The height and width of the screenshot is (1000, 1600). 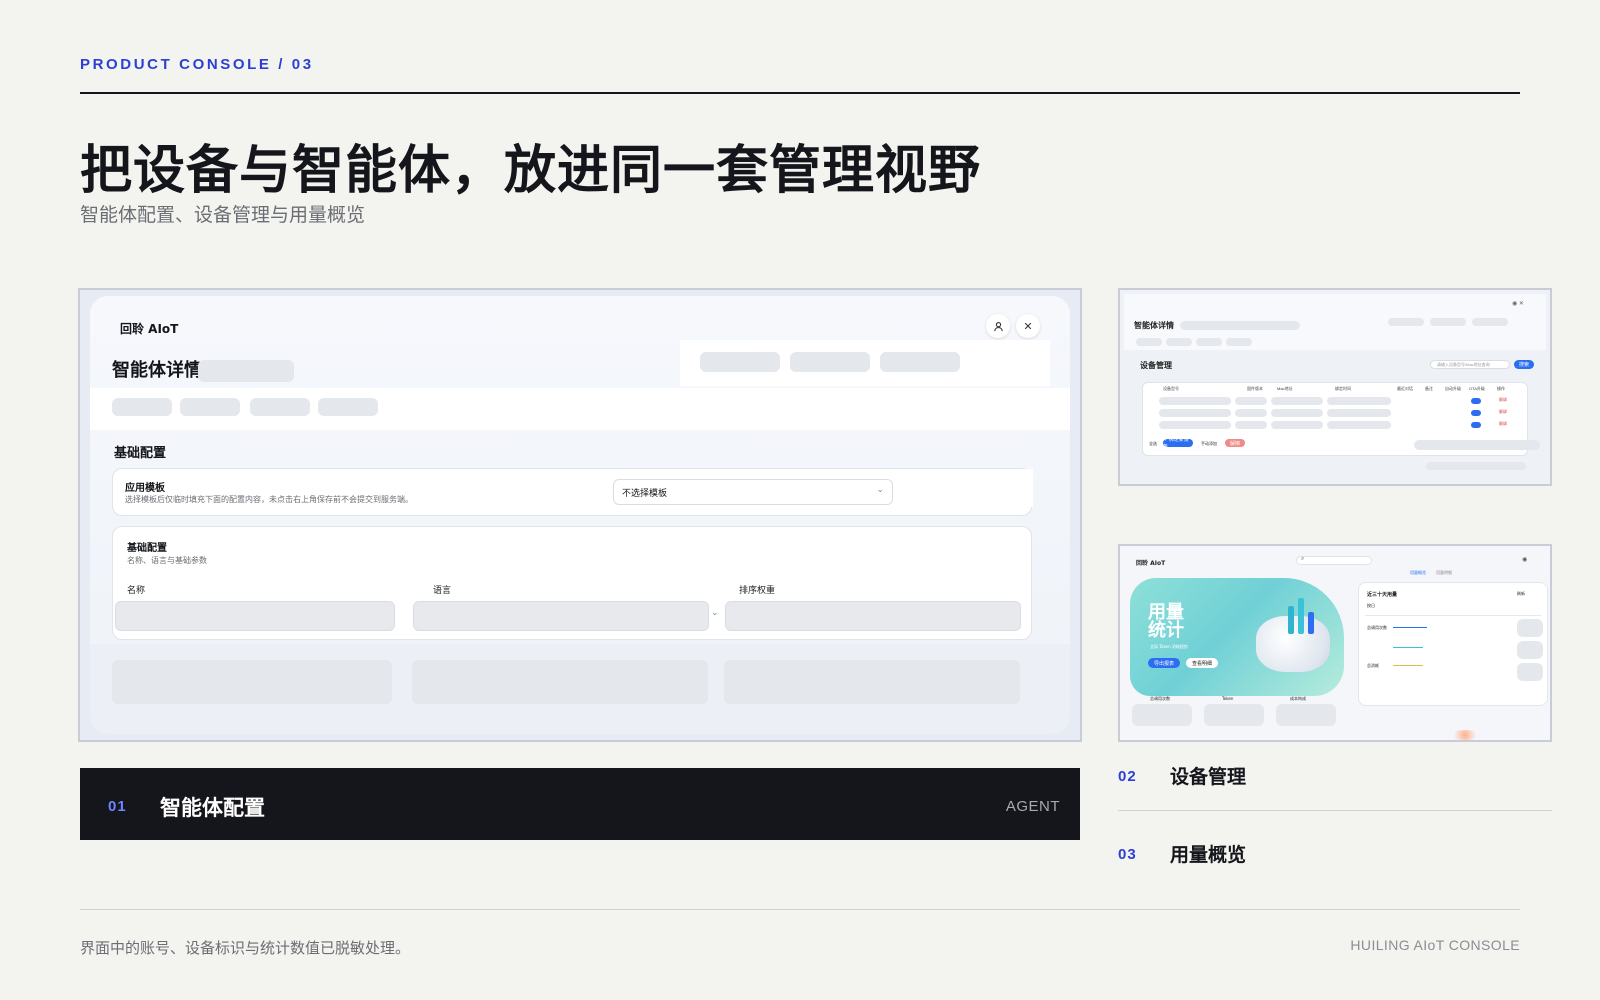 I want to click on caption-title: 智能体配置, so click(x=212, y=808).